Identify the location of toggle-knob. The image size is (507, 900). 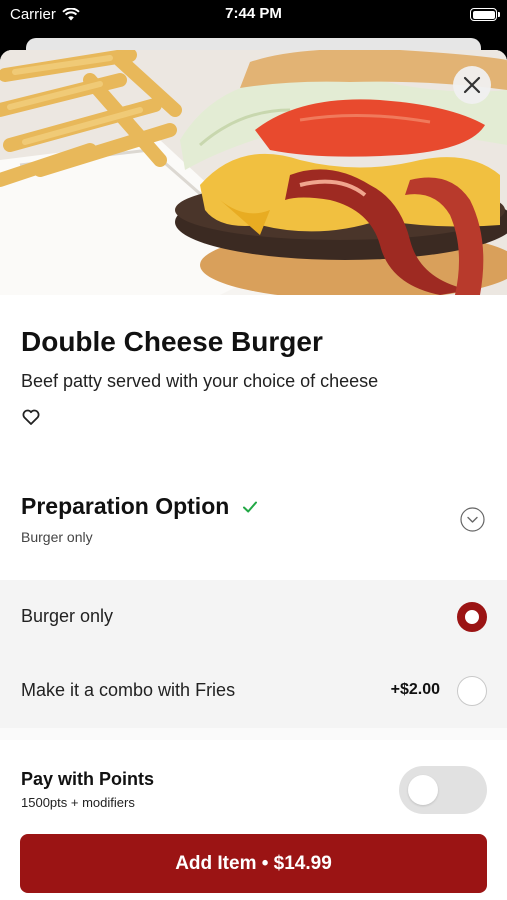
(423, 790).